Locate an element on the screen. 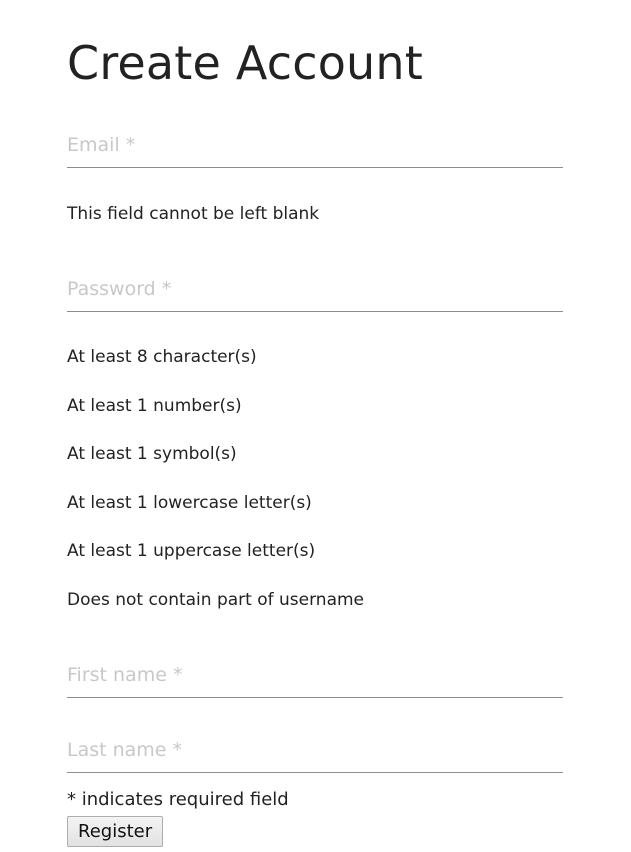  email-error-message: This field cannot be left blank is located at coordinates (193, 214).